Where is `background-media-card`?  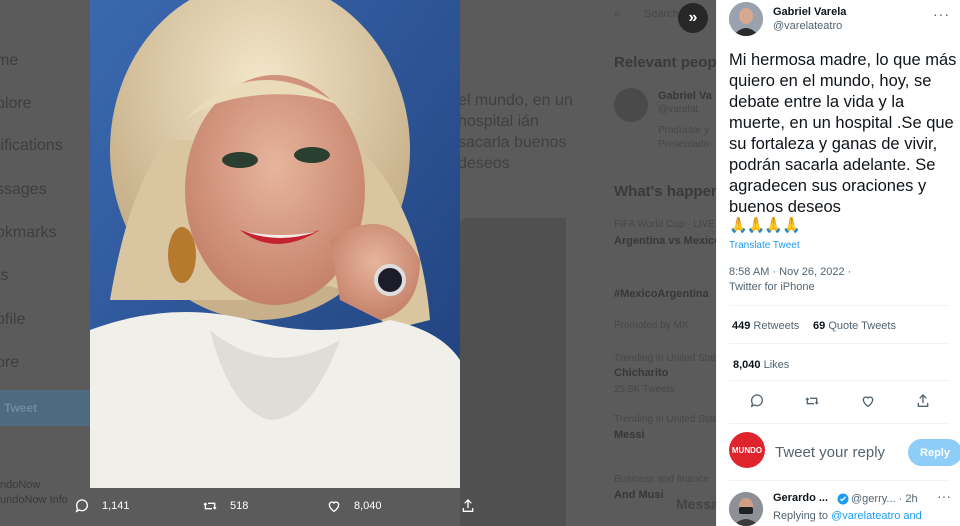
background-media-card is located at coordinates (513, 372).